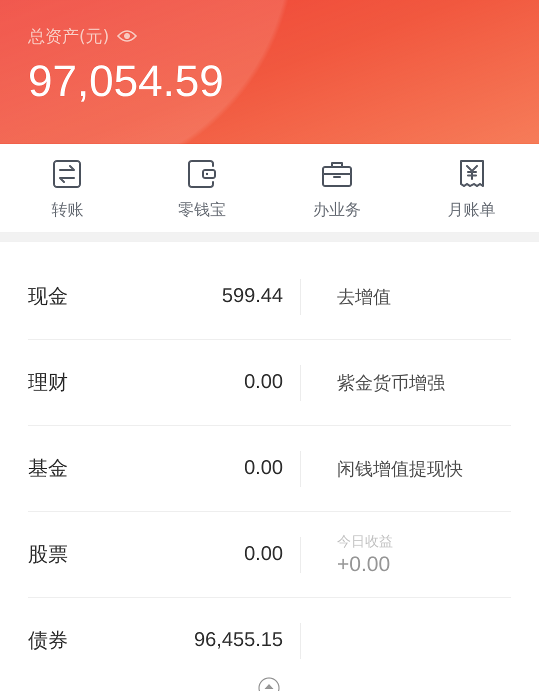  What do you see at coordinates (202, 174) in the screenshot?
I see `wallet-icon` at bounding box center [202, 174].